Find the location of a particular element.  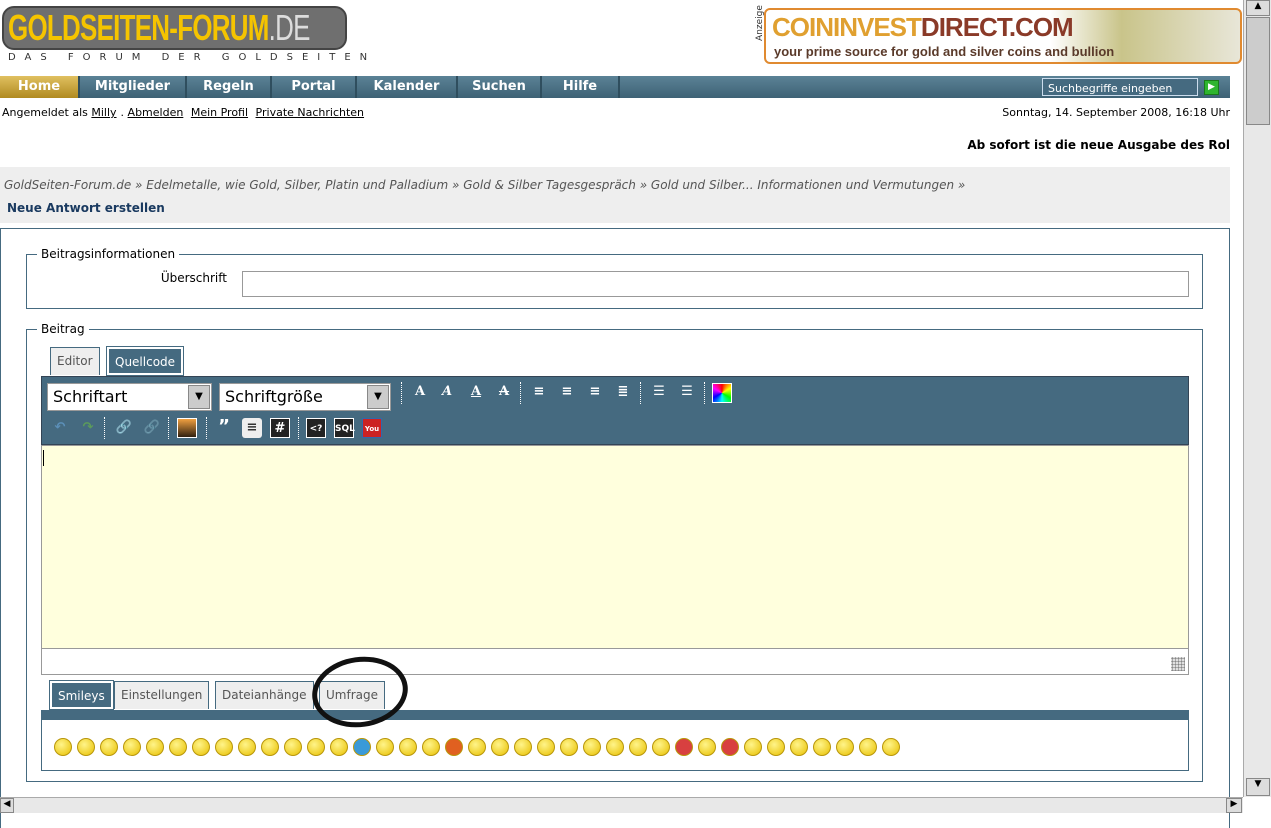

text-cursor is located at coordinates (43, 458).